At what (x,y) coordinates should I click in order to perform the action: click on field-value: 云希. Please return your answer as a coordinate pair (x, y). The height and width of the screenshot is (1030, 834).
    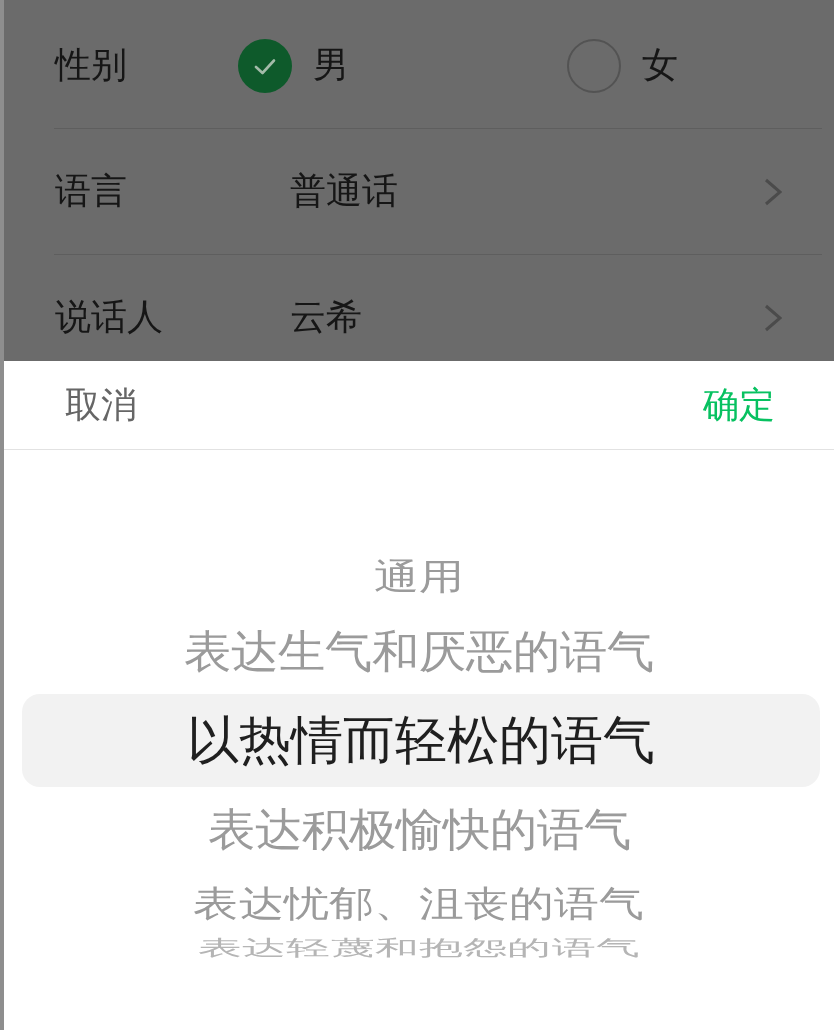
    Looking at the image, I should click on (326, 317).